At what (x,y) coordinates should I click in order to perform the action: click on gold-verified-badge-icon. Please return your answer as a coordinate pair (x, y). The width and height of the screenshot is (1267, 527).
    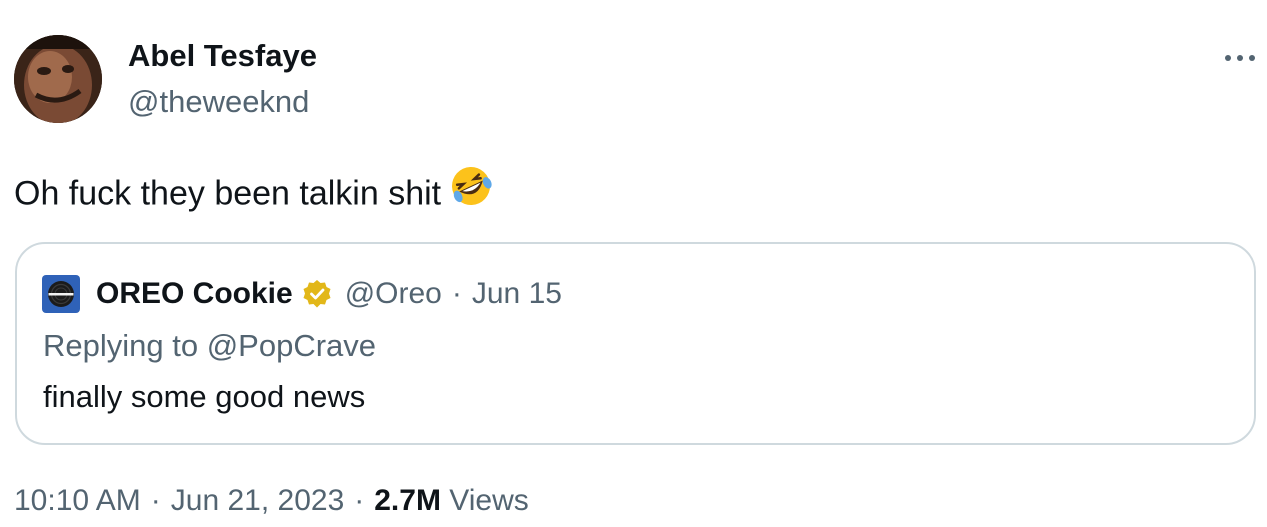
    Looking at the image, I should click on (317, 294).